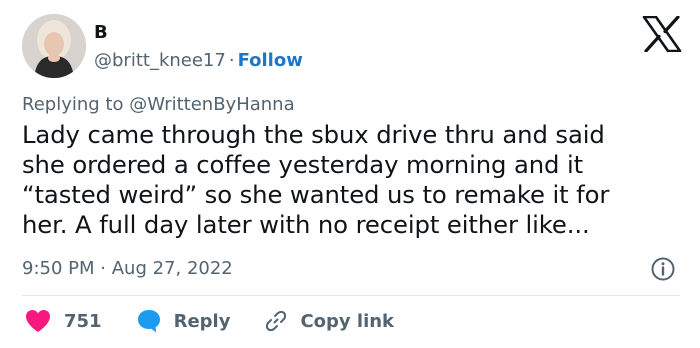 The width and height of the screenshot is (700, 348). I want to click on reply-button: Reply, so click(183, 321).